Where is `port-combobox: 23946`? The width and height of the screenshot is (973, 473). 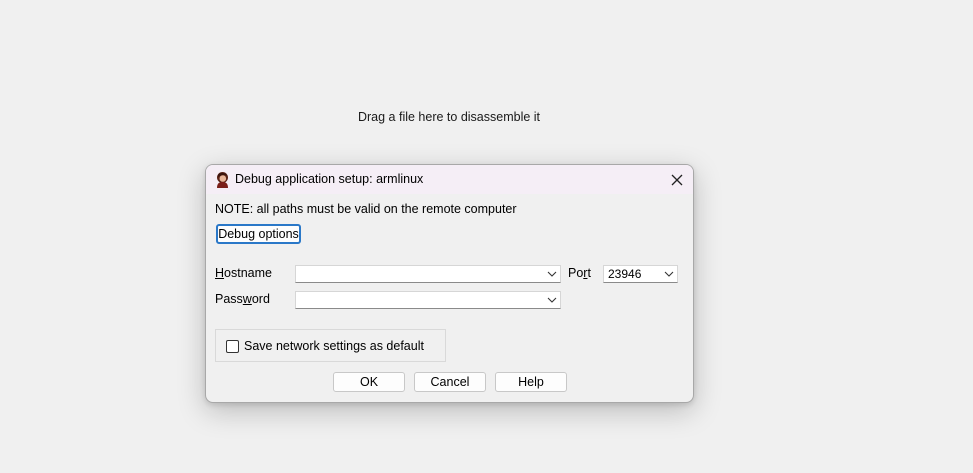
port-combobox: 23946 is located at coordinates (640, 274).